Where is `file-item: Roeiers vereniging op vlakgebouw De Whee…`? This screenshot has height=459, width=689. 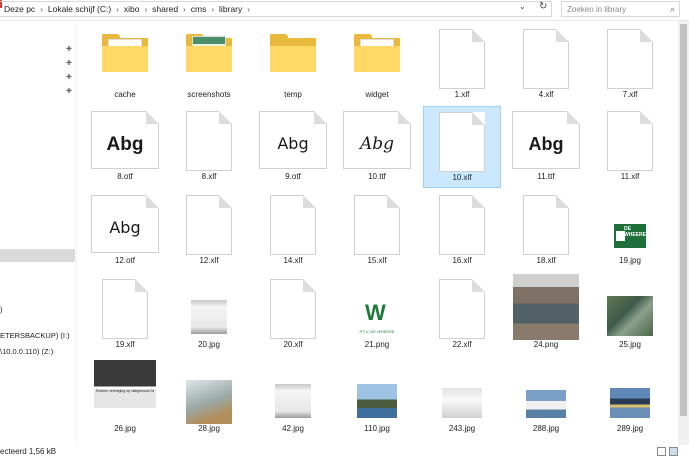
file-item: Roeiers vereniging op vlakgebouw De Whee… is located at coordinates (125, 399).